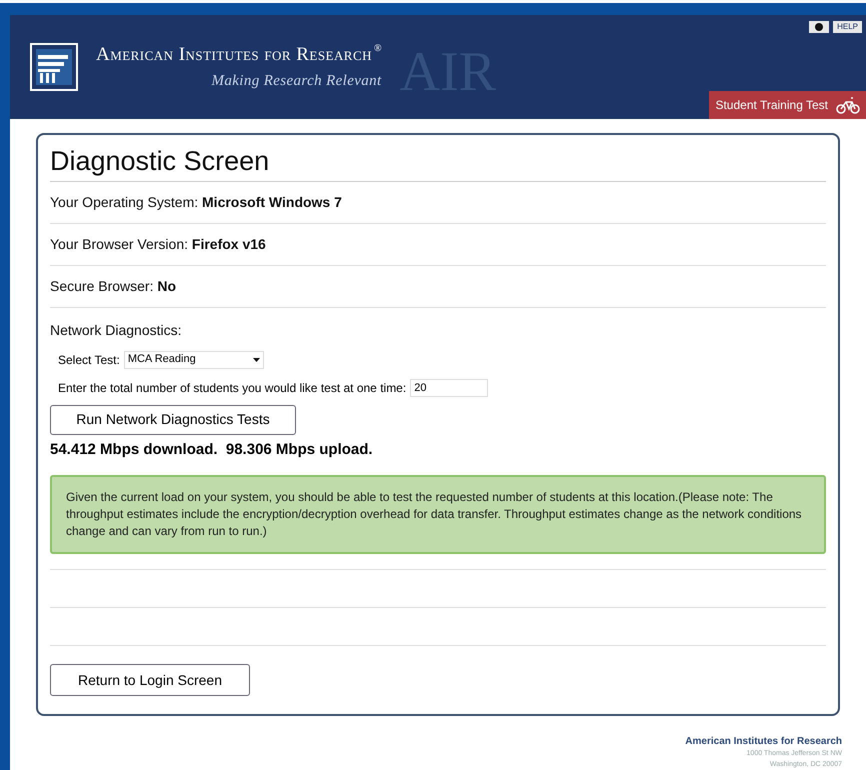 The height and width of the screenshot is (770, 866). What do you see at coordinates (763, 742) in the screenshot?
I see `footer-organization: American Institutes for Research` at bounding box center [763, 742].